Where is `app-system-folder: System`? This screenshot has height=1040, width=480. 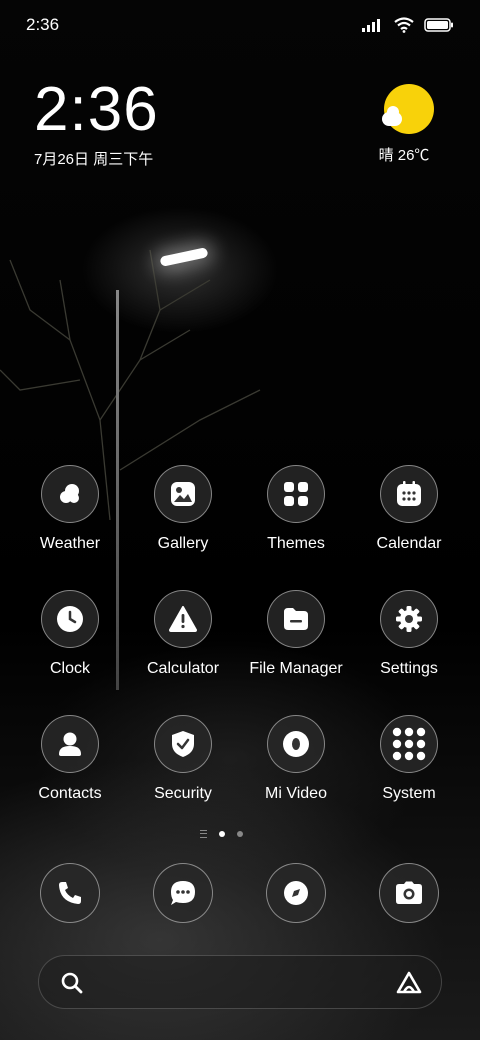 app-system-folder: System is located at coordinates (409, 759).